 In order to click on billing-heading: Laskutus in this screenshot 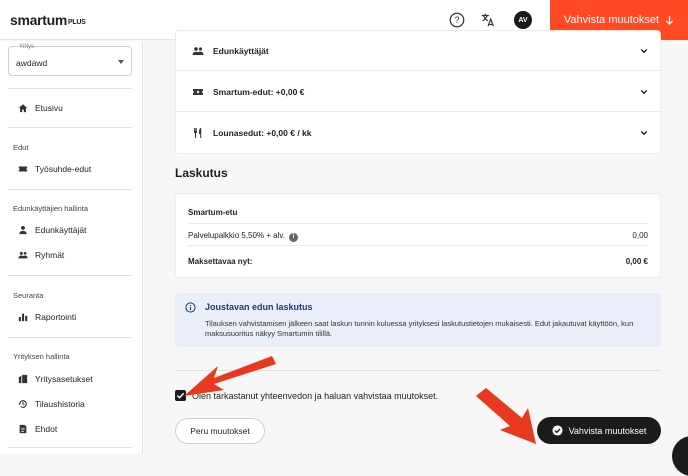, I will do `click(201, 173)`.